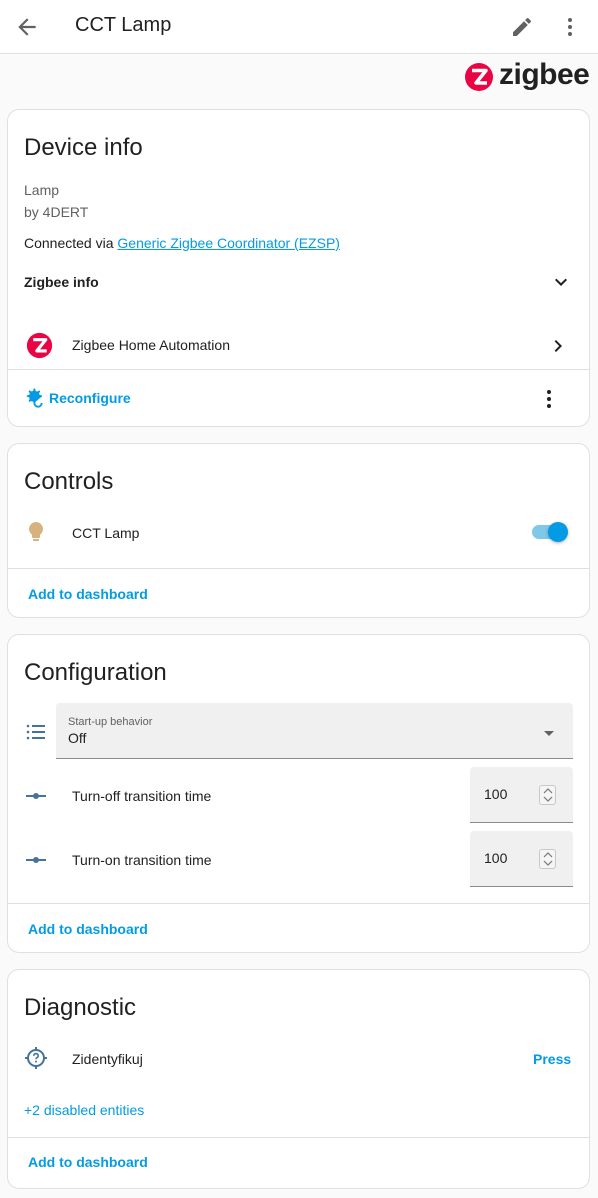  I want to click on startup-behavior-value: Off, so click(77, 738).